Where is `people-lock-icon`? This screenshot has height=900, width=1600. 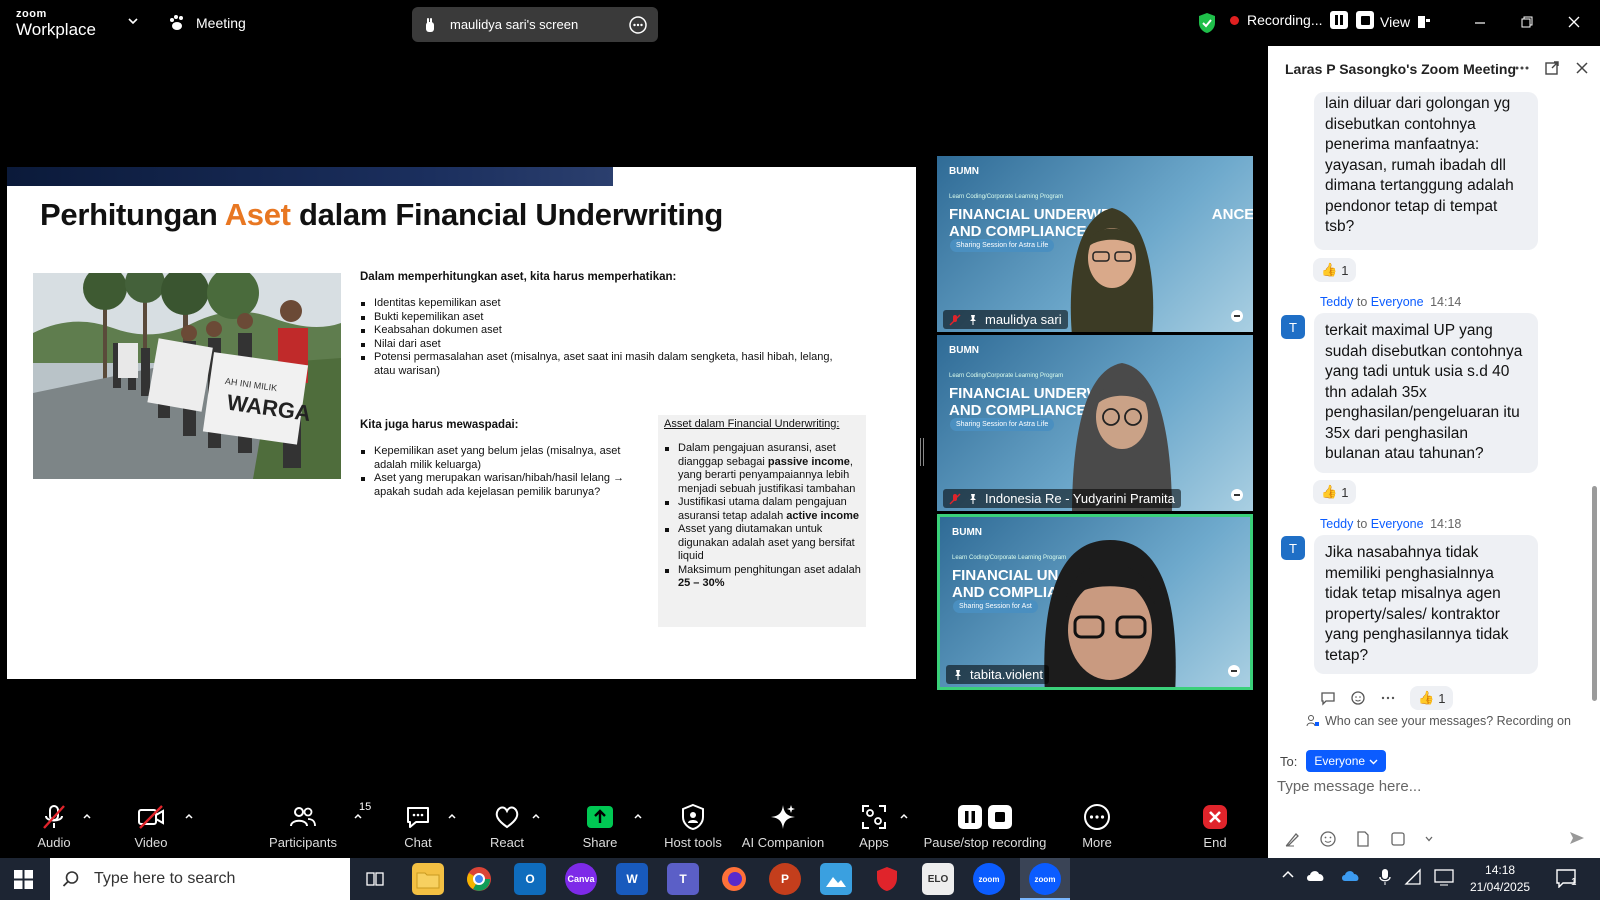 people-lock-icon is located at coordinates (1312, 721).